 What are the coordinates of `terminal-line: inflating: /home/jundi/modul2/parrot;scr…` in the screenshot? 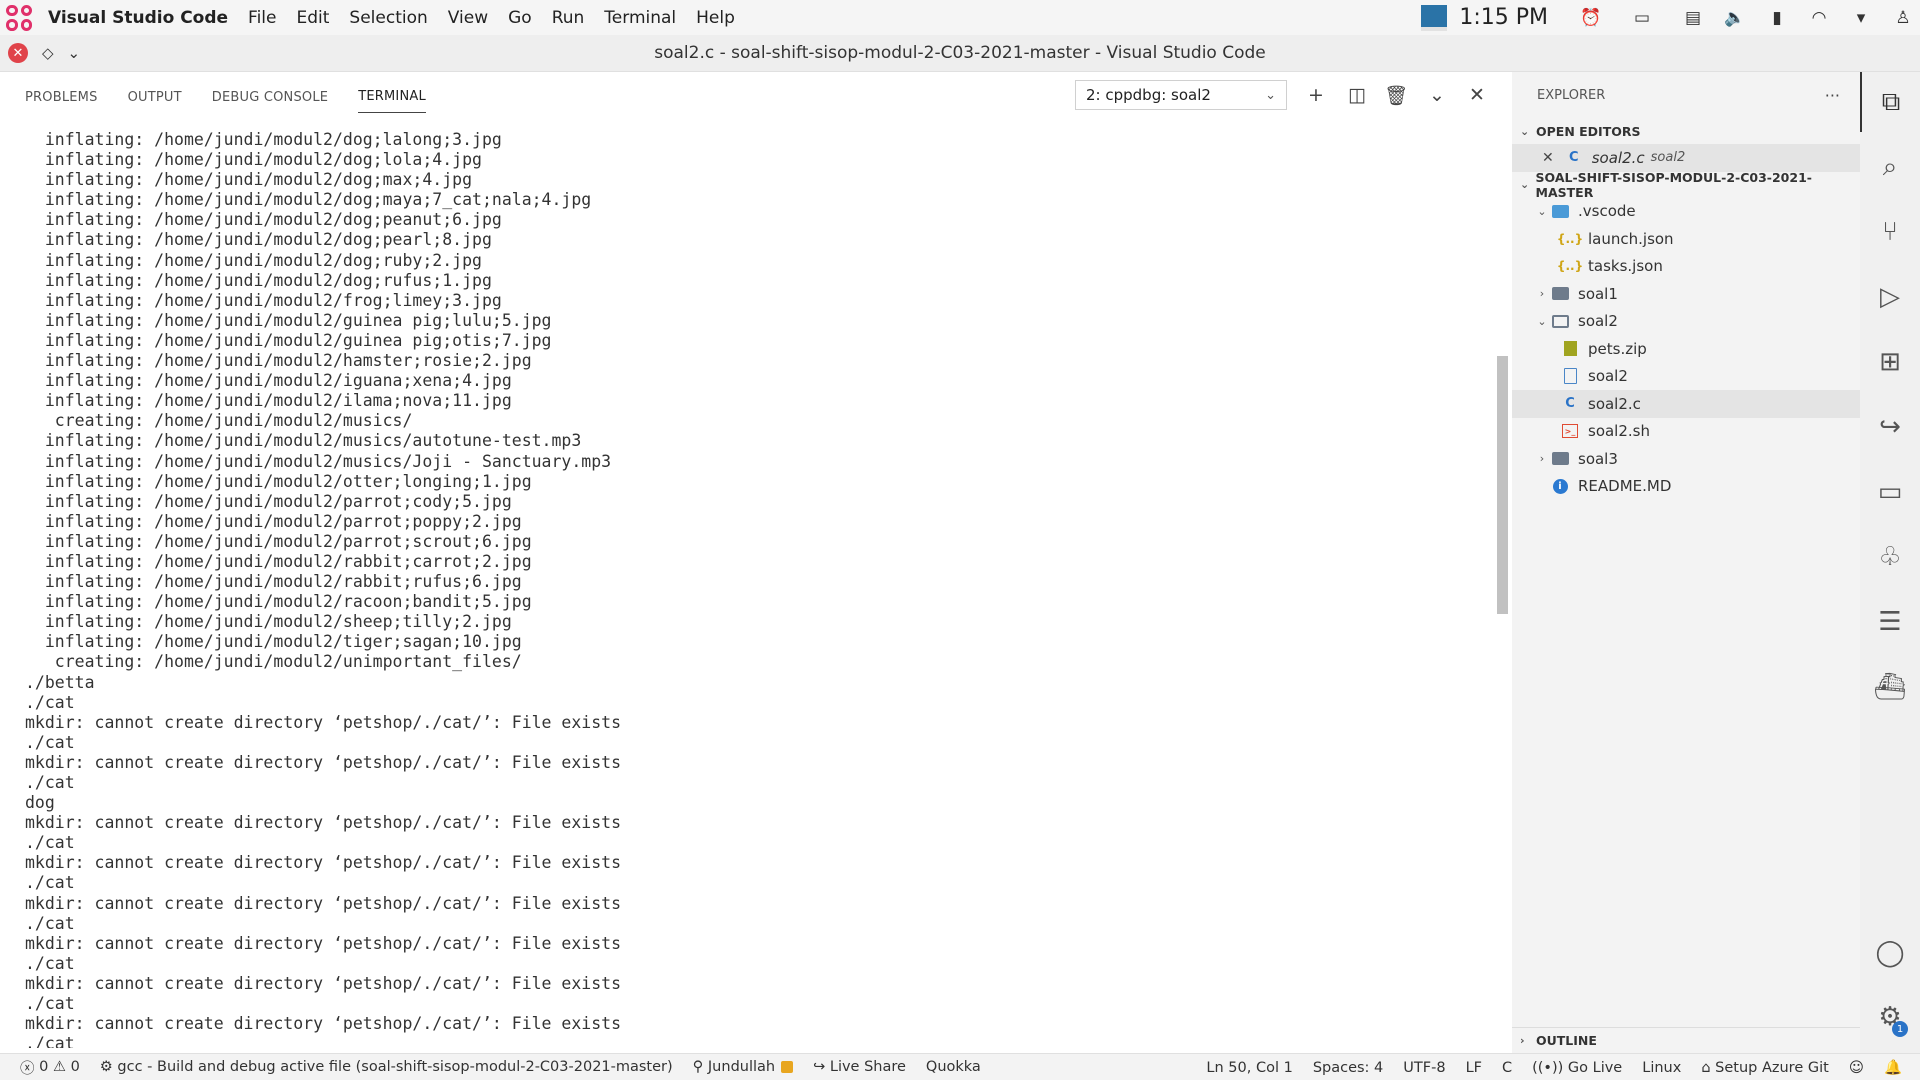 It's located at (278, 541).